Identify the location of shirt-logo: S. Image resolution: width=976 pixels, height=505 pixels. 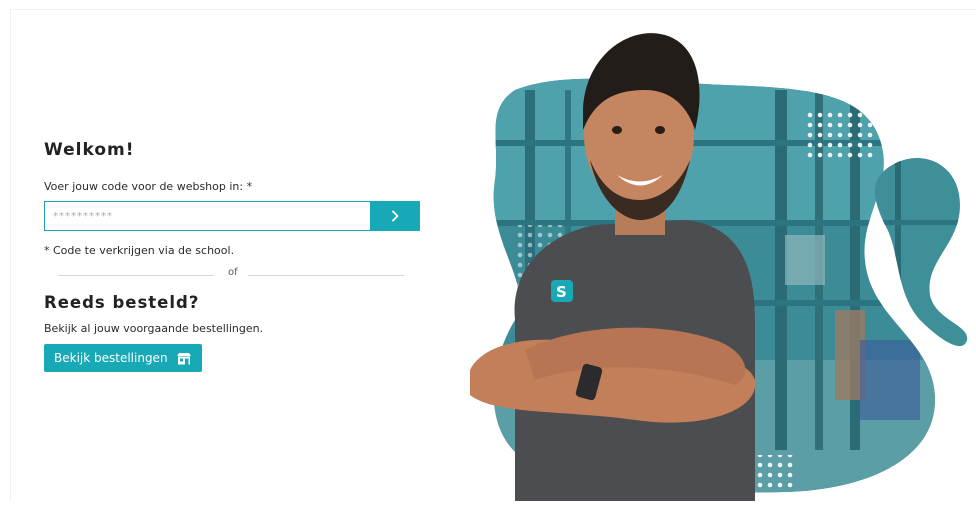
(561, 292).